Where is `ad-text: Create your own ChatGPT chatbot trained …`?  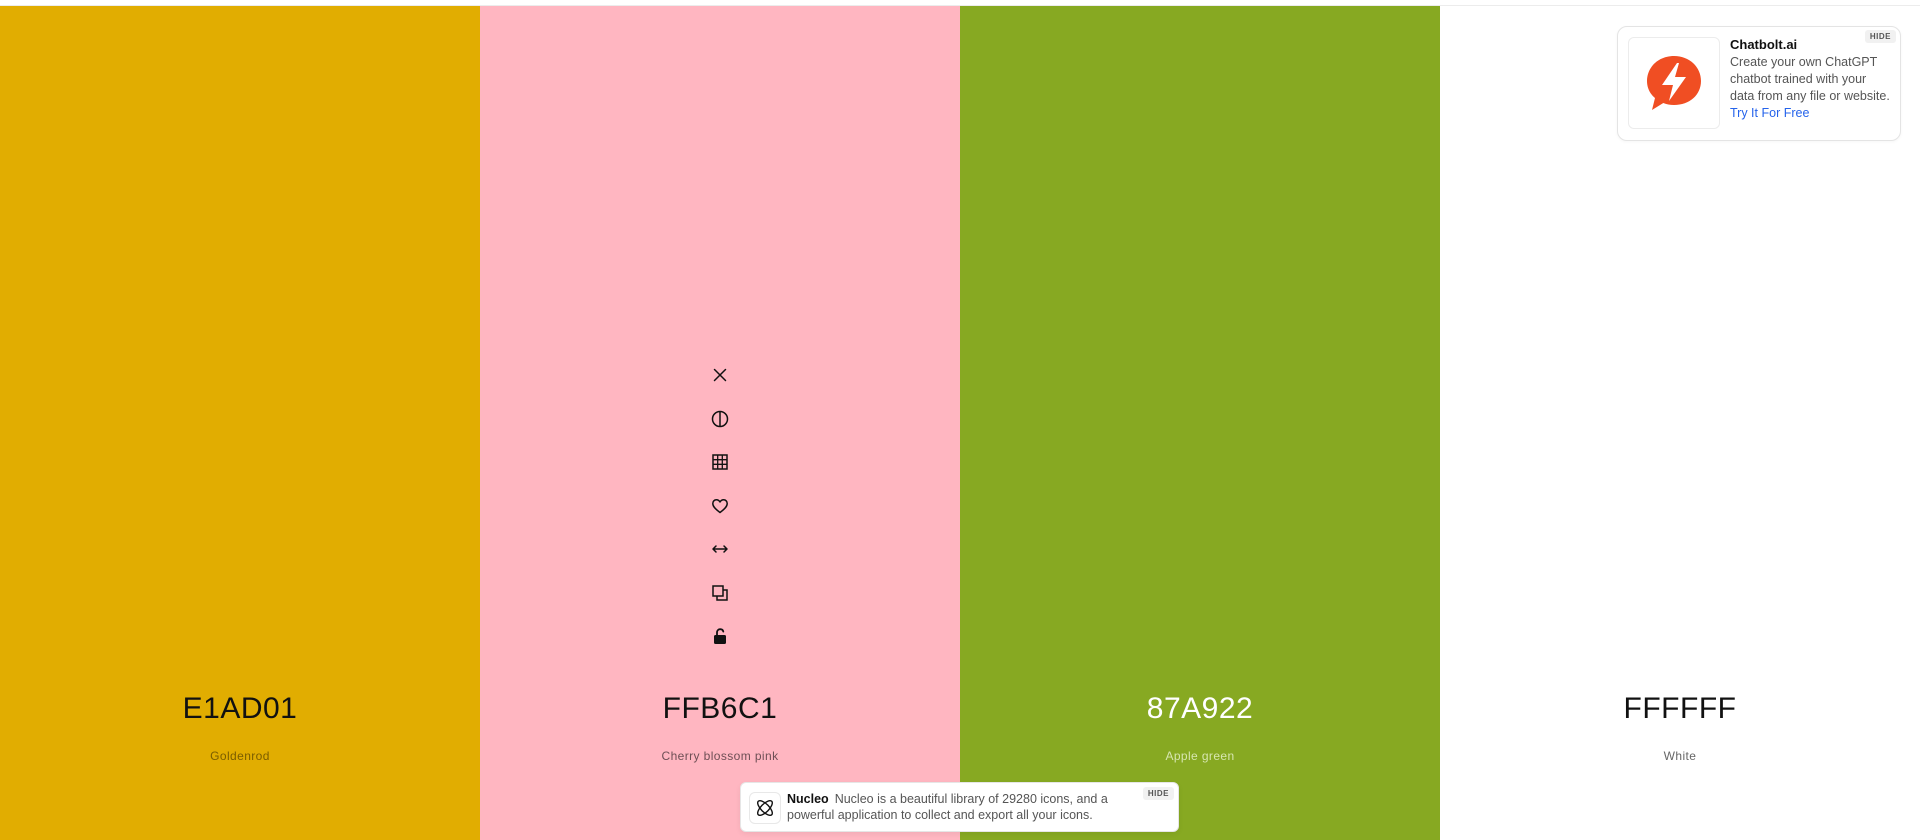
ad-text: Create your own ChatGPT chatbot trained … is located at coordinates (1810, 88).